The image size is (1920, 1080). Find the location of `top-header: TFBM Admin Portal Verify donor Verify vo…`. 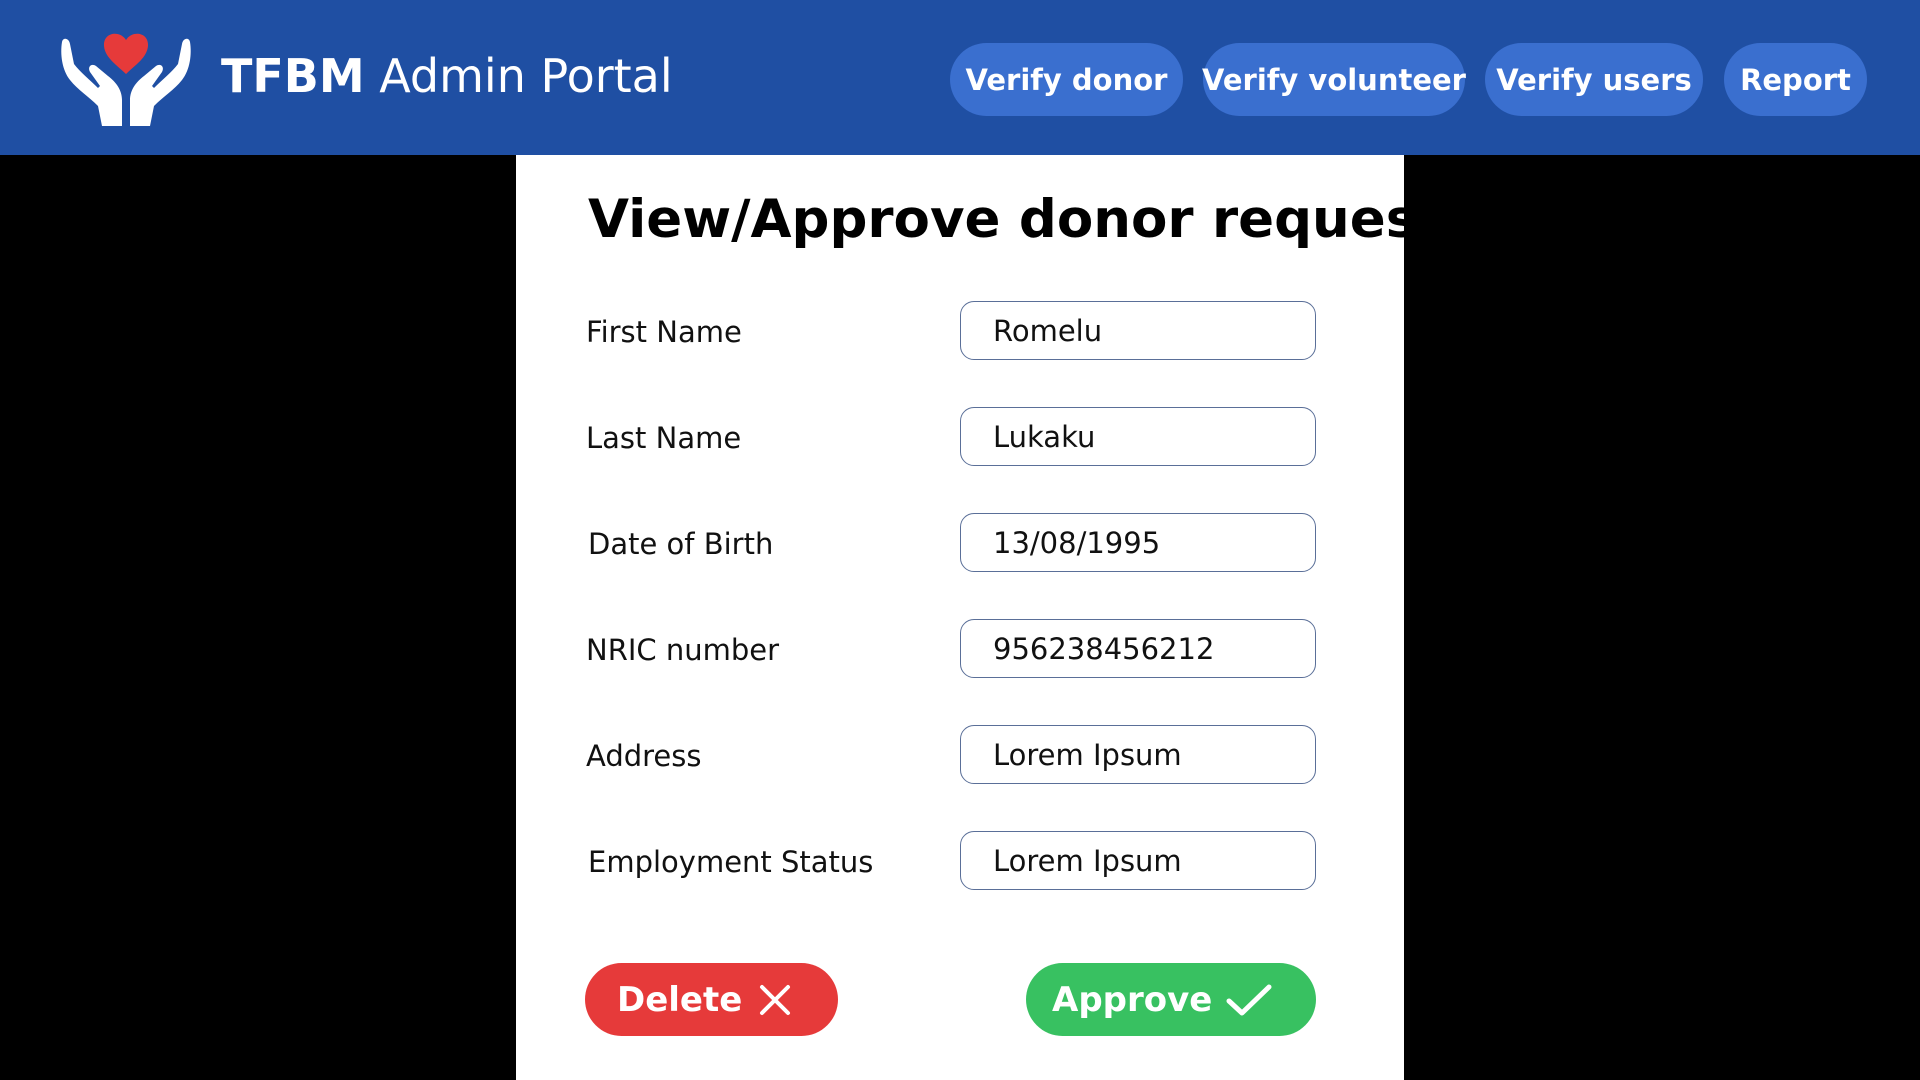

top-header: TFBM Admin Portal Verify donor Verify vo… is located at coordinates (960, 77).